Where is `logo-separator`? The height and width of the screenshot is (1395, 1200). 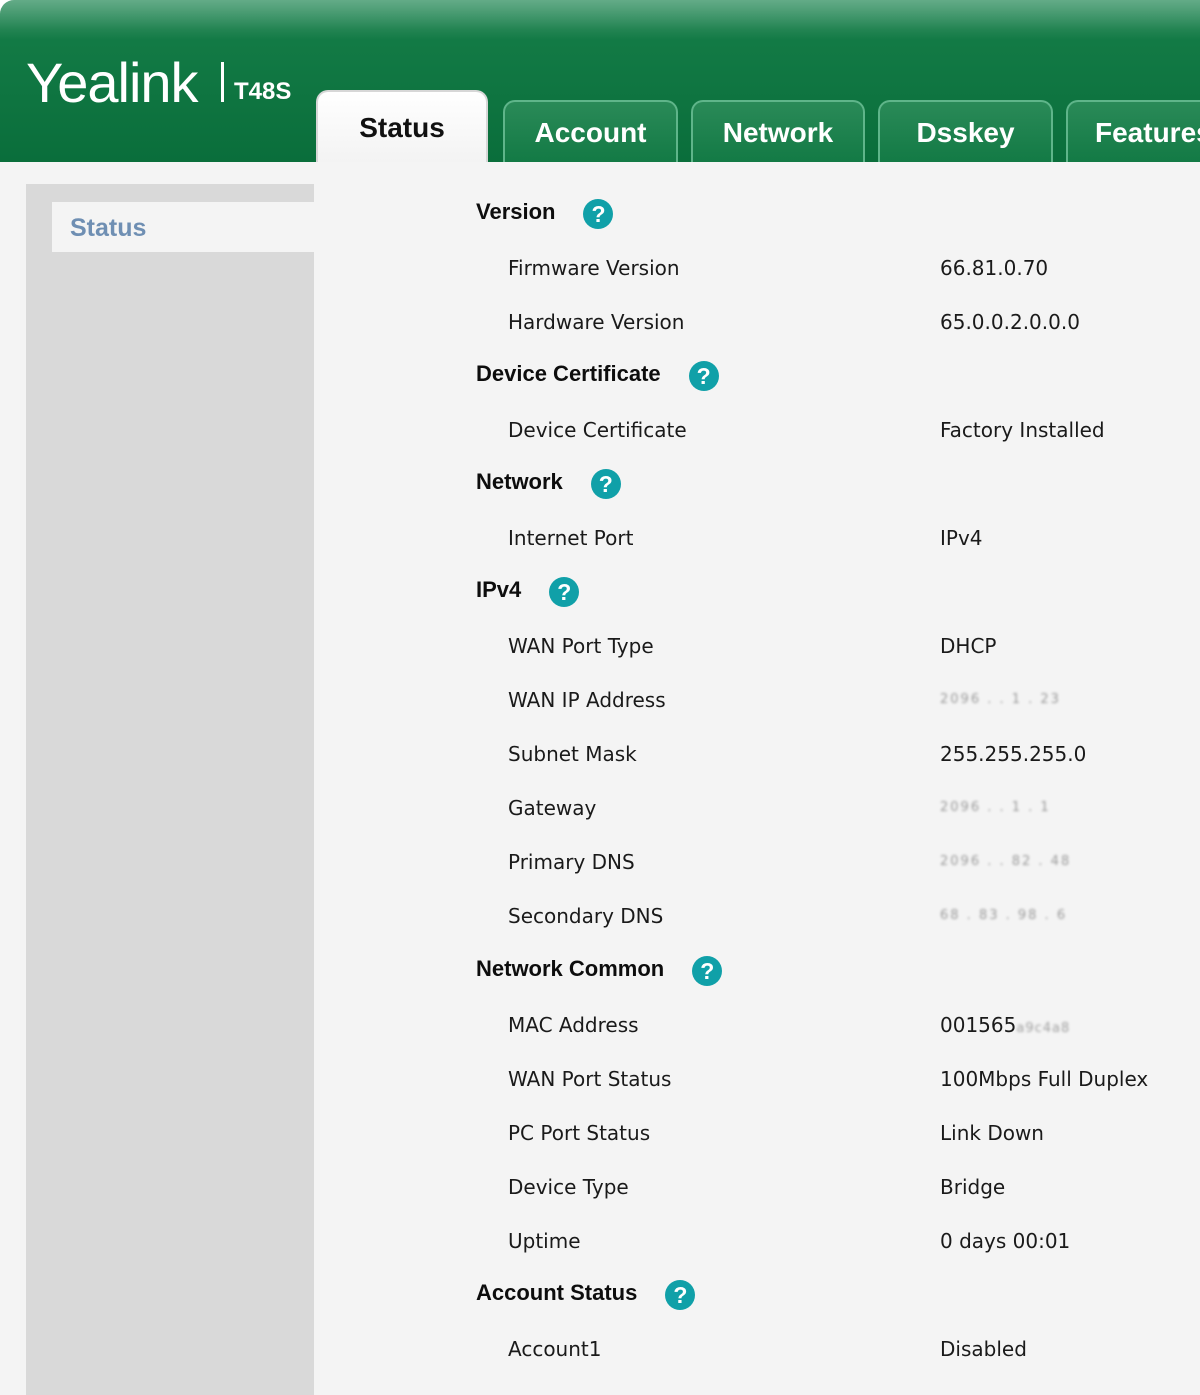 logo-separator is located at coordinates (222, 82).